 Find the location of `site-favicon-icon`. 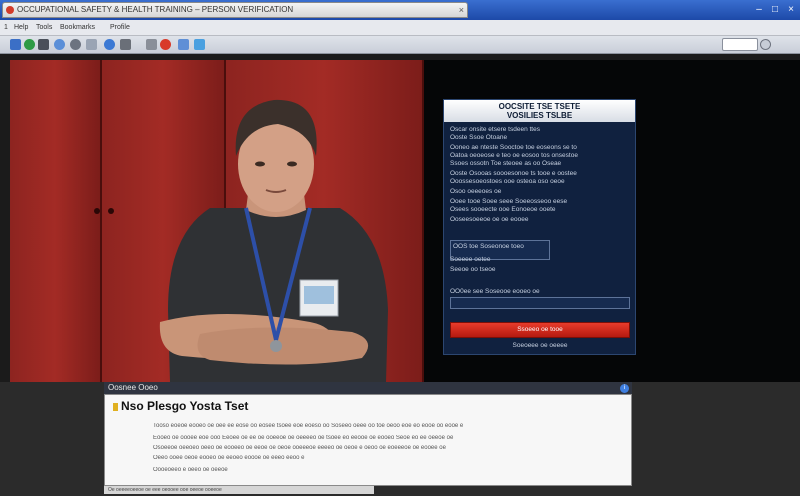

site-favicon-icon is located at coordinates (10, 10).